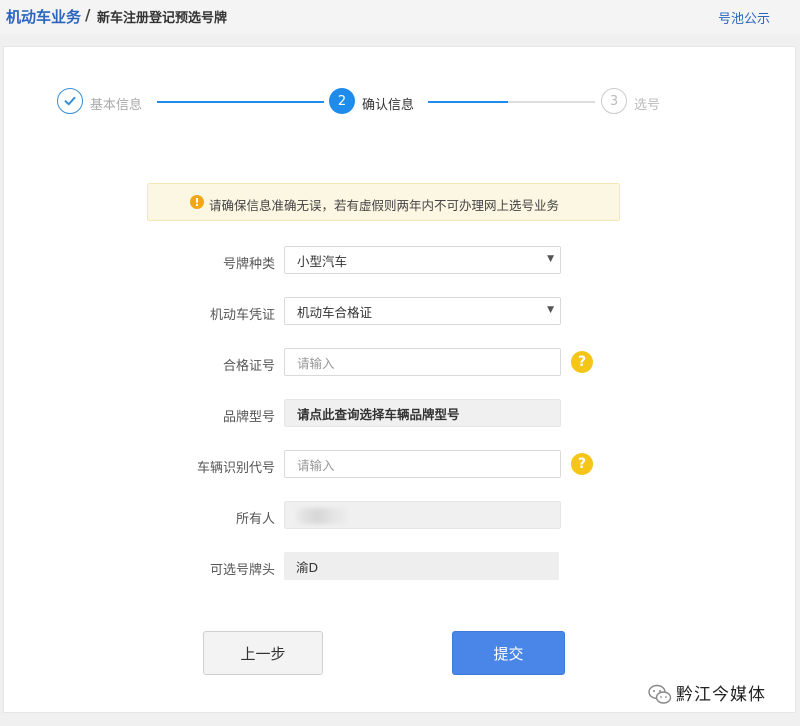 This screenshot has height=726, width=800. What do you see at coordinates (647, 105) in the screenshot?
I see `step-3-label: 选号` at bounding box center [647, 105].